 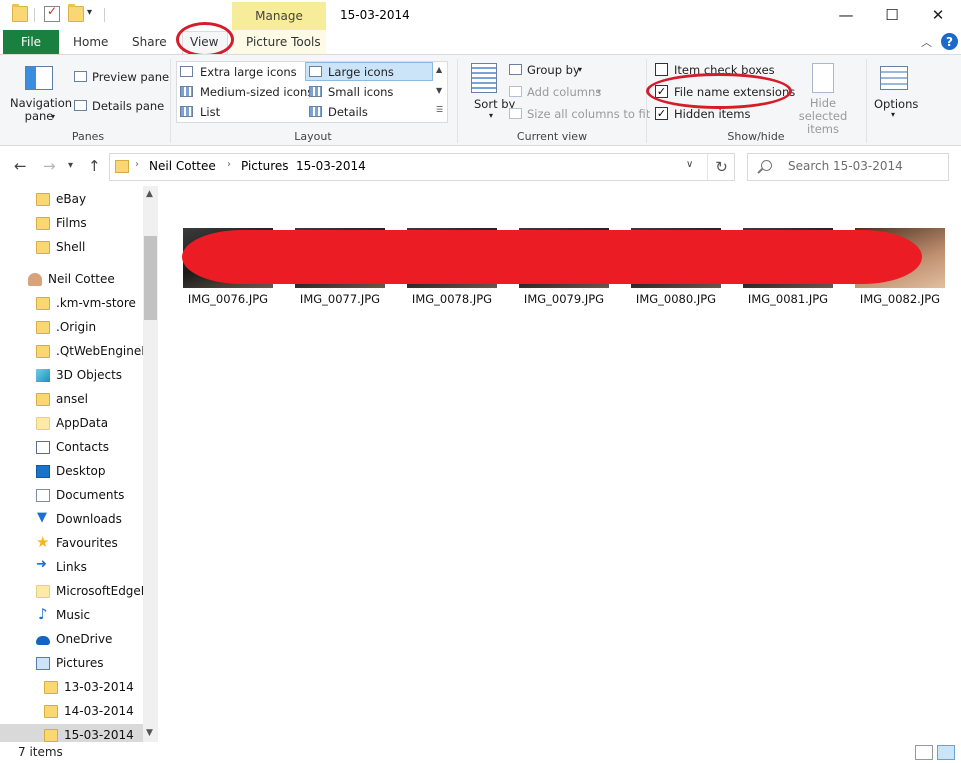 I want to click on search-box: Search 15-03-2014, so click(x=848, y=167).